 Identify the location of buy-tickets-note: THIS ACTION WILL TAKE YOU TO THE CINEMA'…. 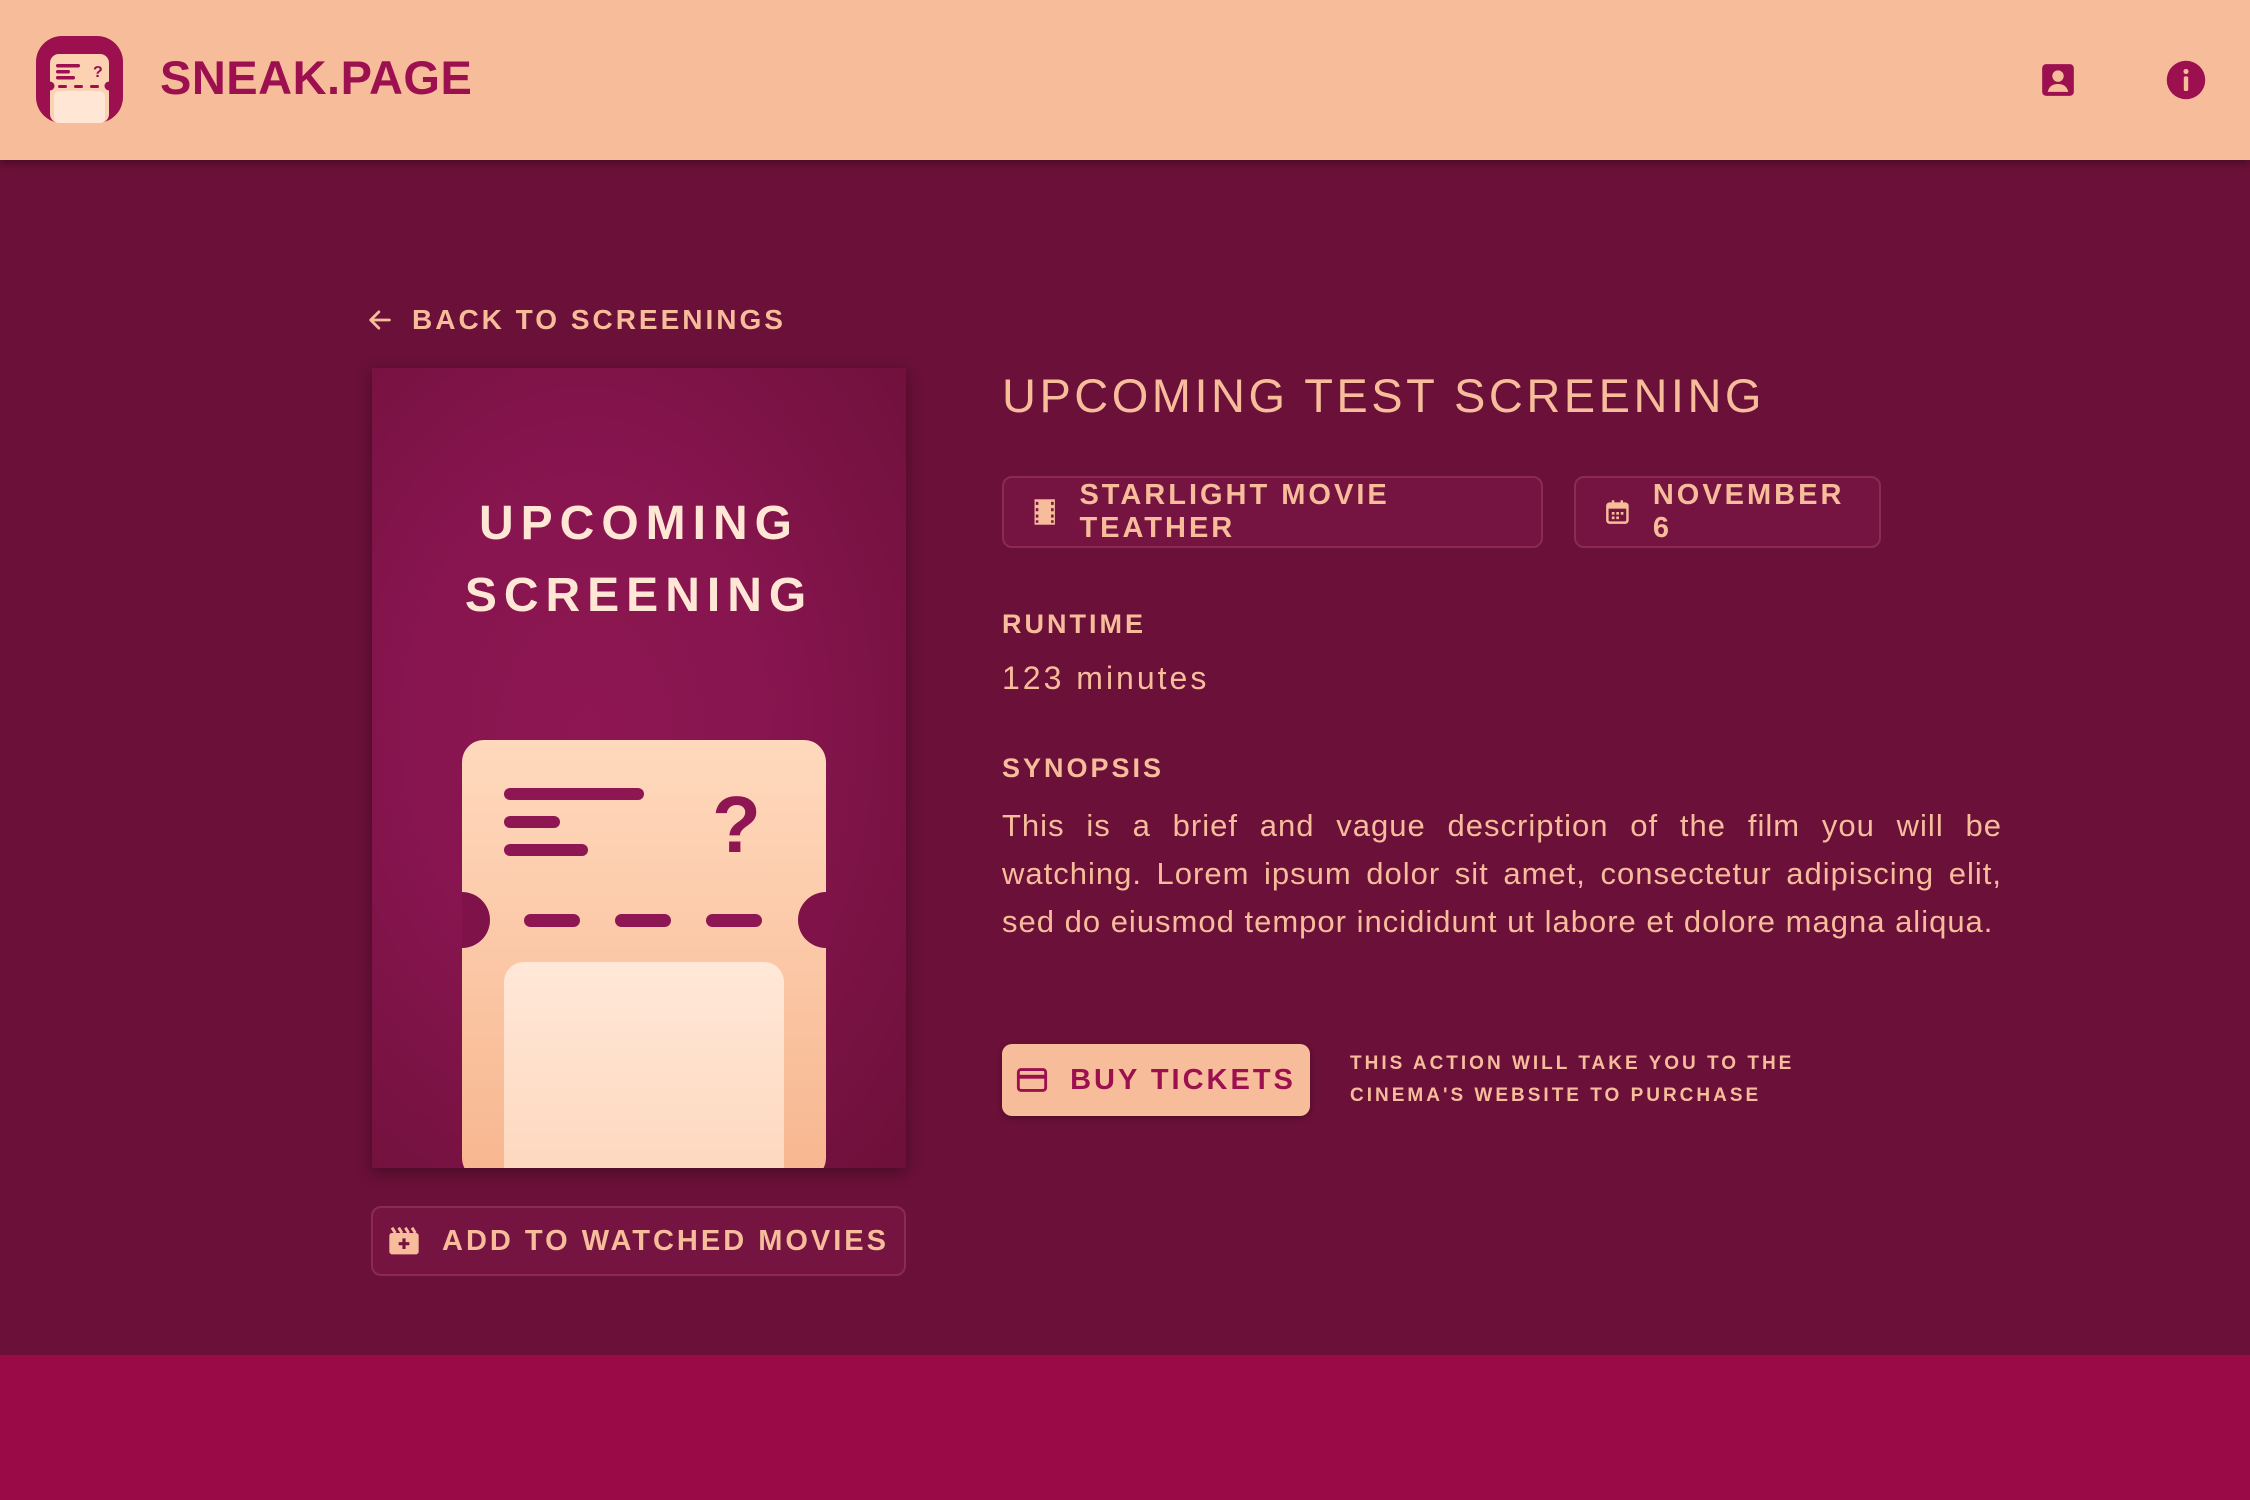
(1572, 1079).